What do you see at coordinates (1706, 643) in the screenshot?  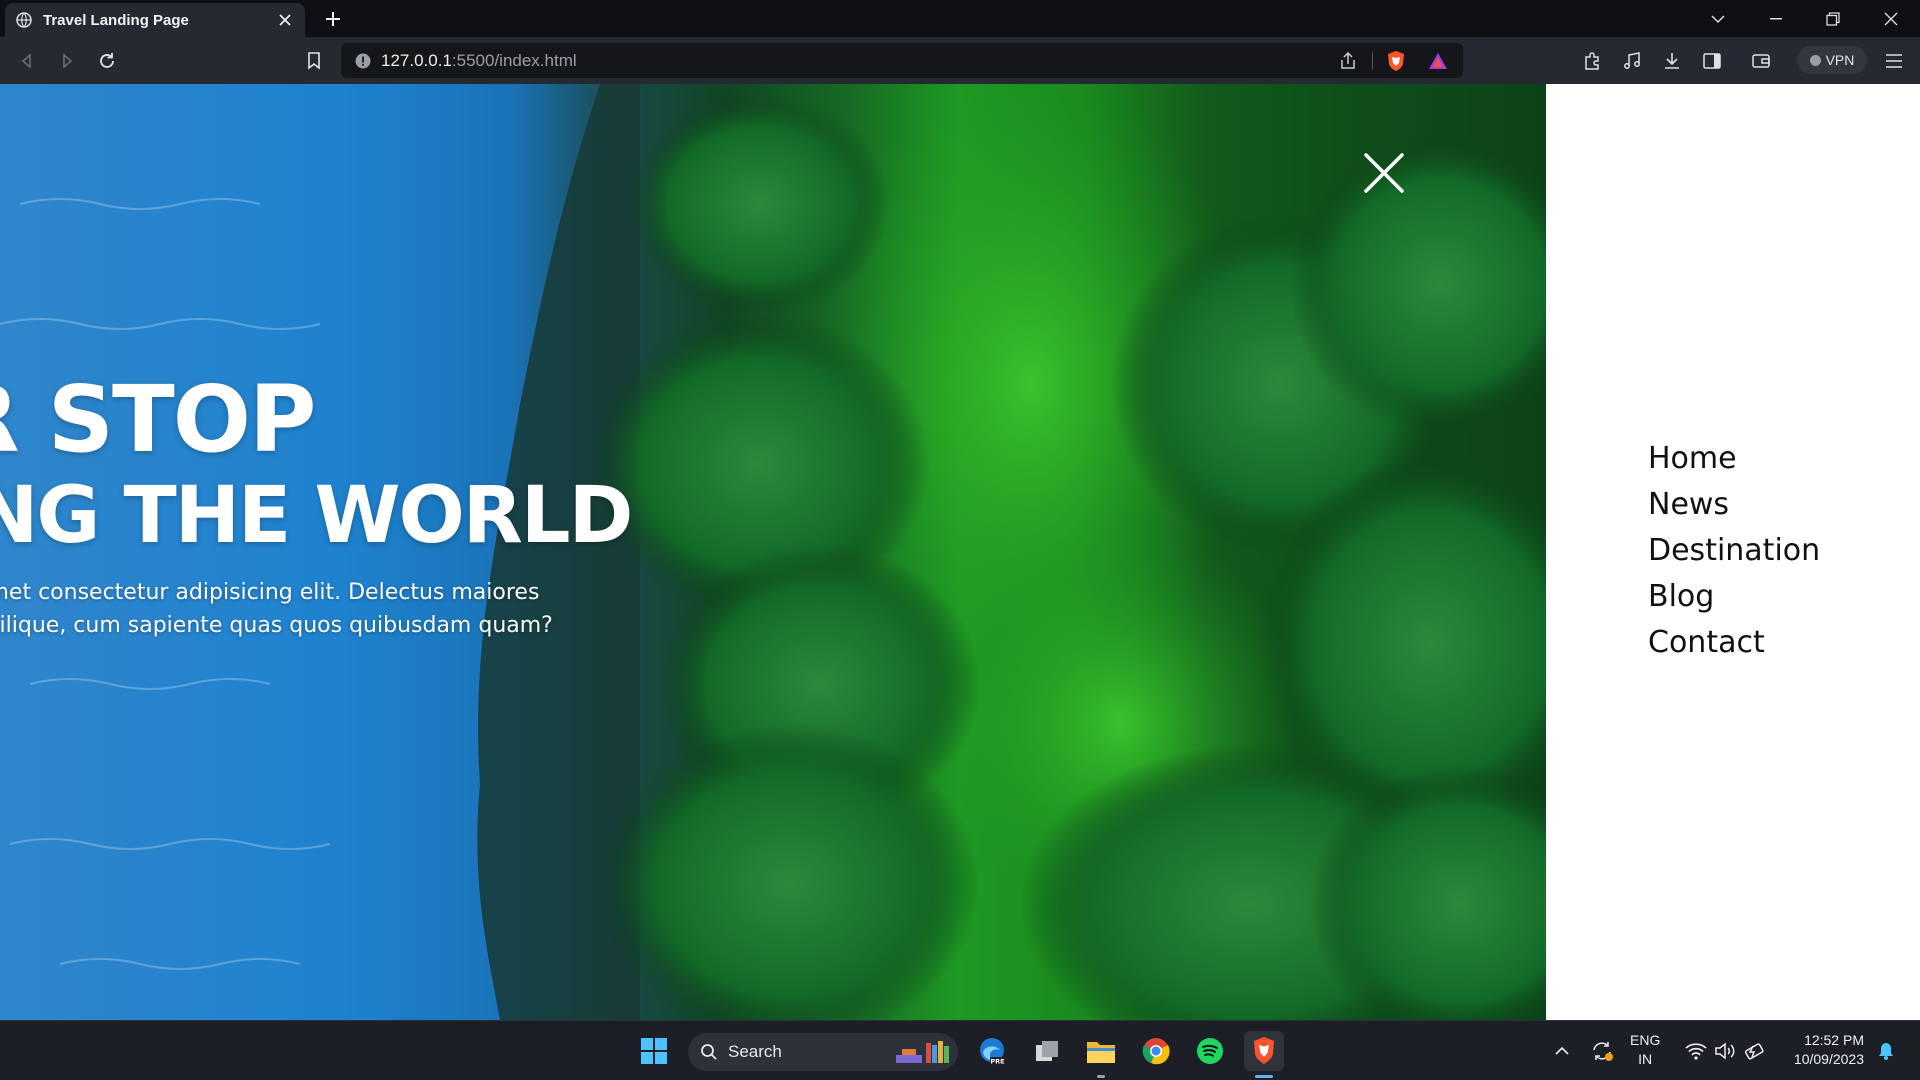 I see `menu-link-contact: Contact` at bounding box center [1706, 643].